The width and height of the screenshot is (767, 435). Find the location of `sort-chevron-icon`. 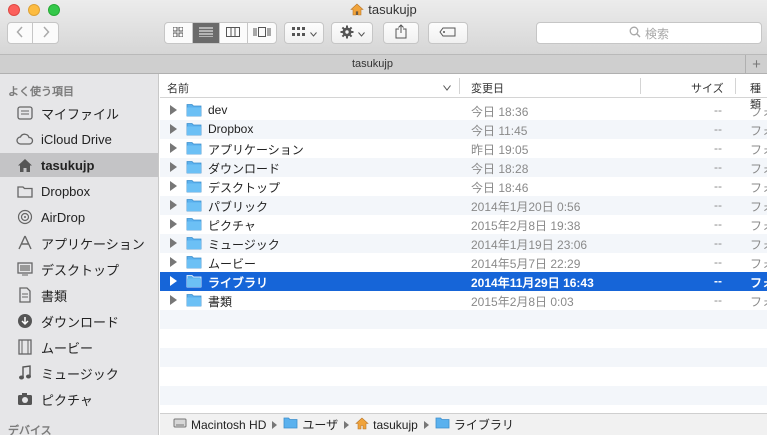

sort-chevron-icon is located at coordinates (447, 88).